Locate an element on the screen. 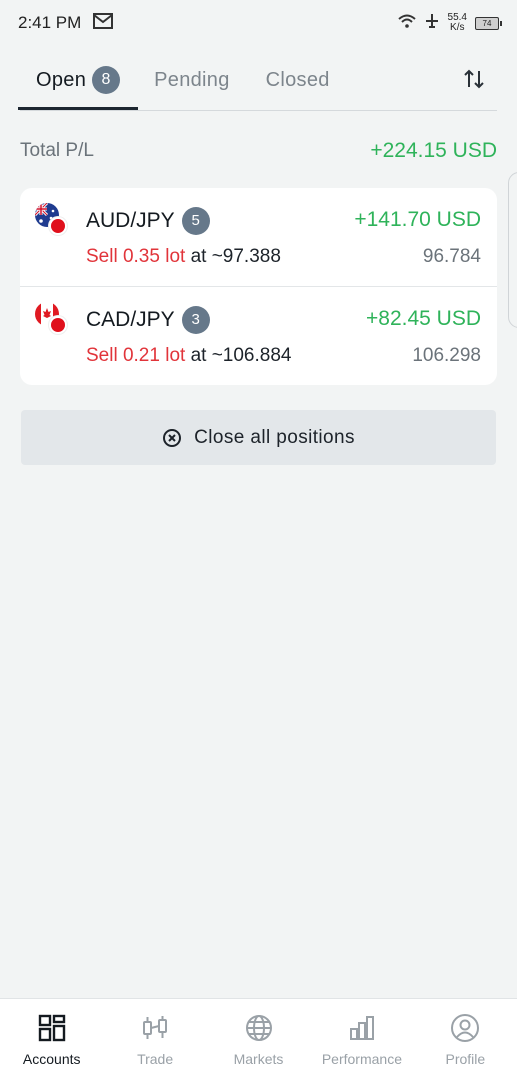 The image size is (517, 1081). pair-name: AUD/JPY 5 is located at coordinates (148, 221).